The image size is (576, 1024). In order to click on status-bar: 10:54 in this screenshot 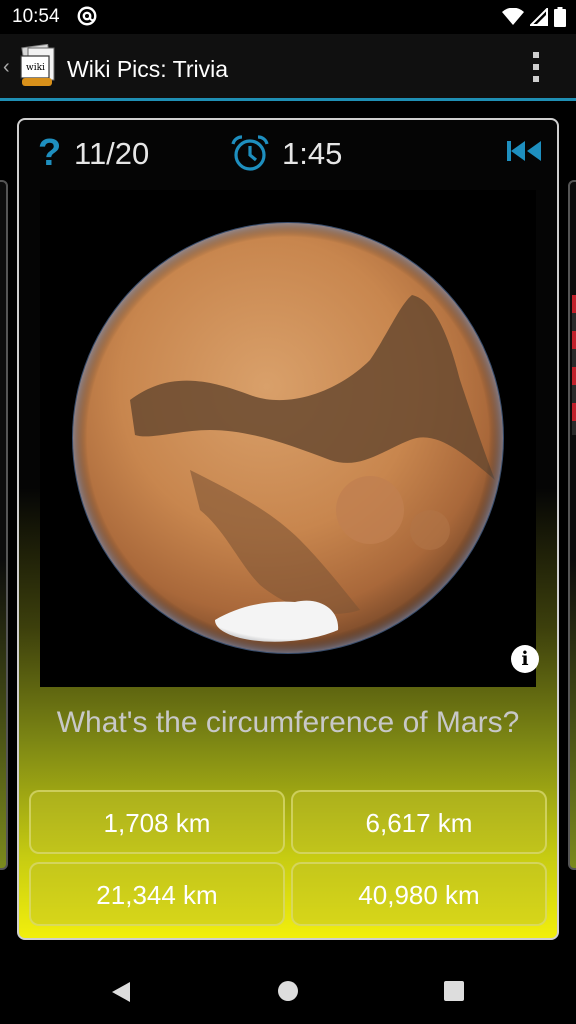, I will do `click(288, 17)`.